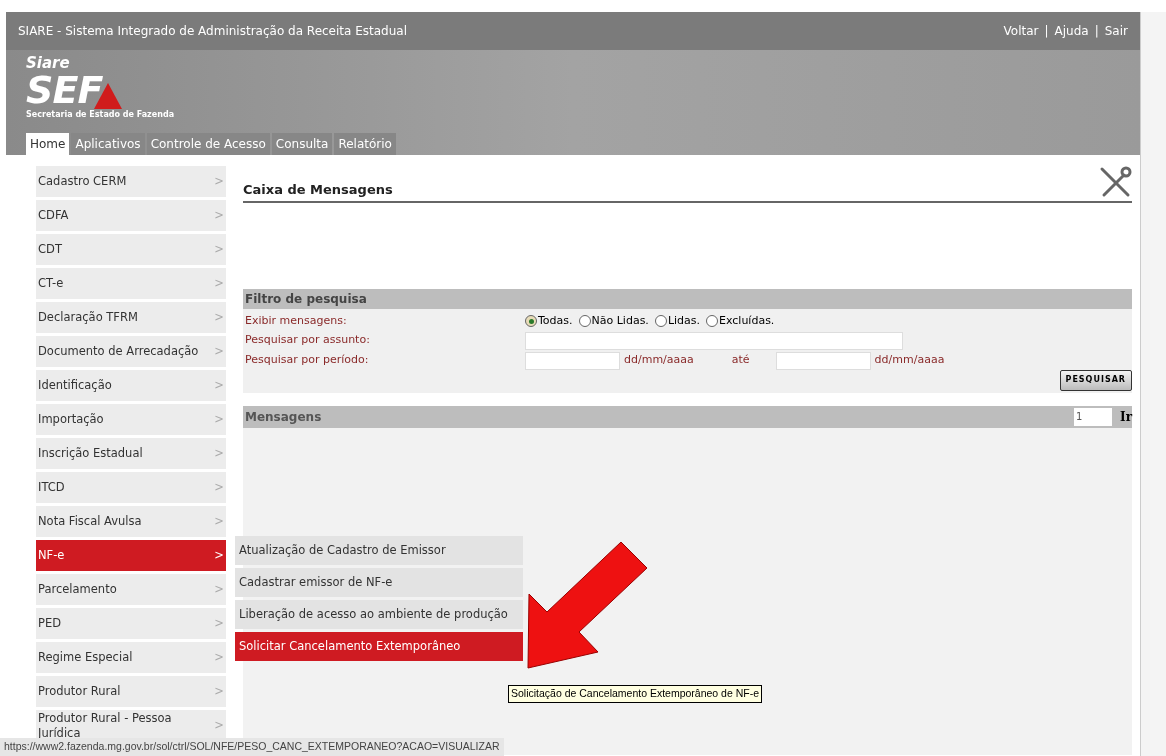 This screenshot has width=1166, height=756. I want to click on nav-tab: Controle de Acesso, so click(208, 144).